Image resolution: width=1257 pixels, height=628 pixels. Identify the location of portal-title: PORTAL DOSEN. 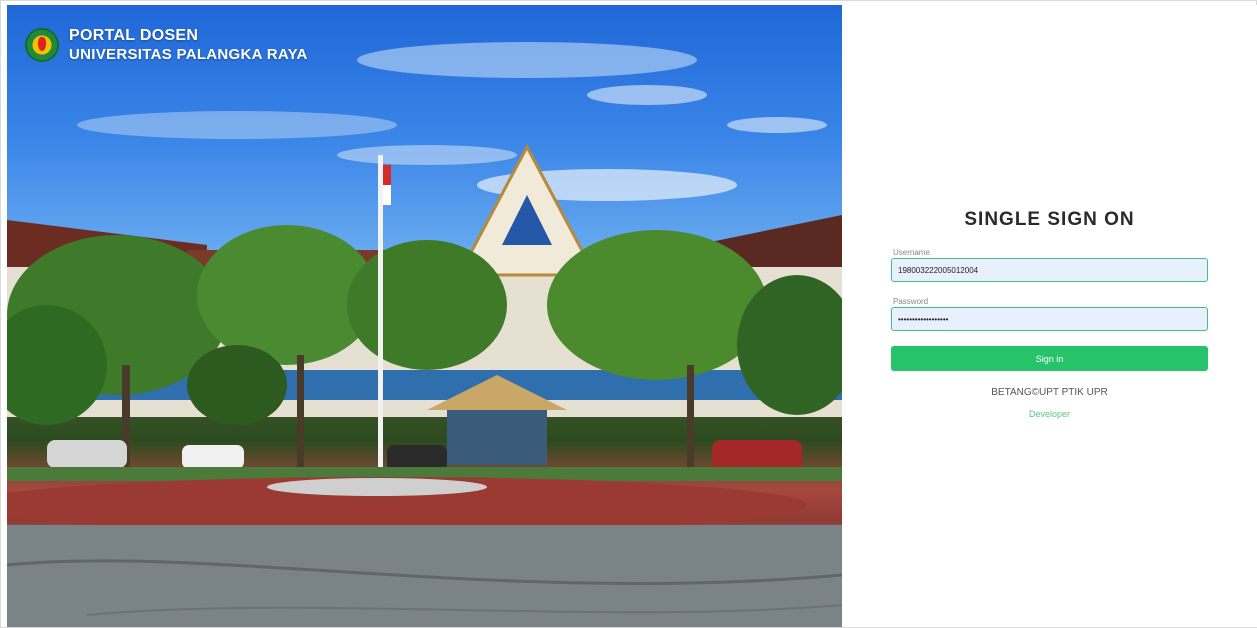
(134, 35).